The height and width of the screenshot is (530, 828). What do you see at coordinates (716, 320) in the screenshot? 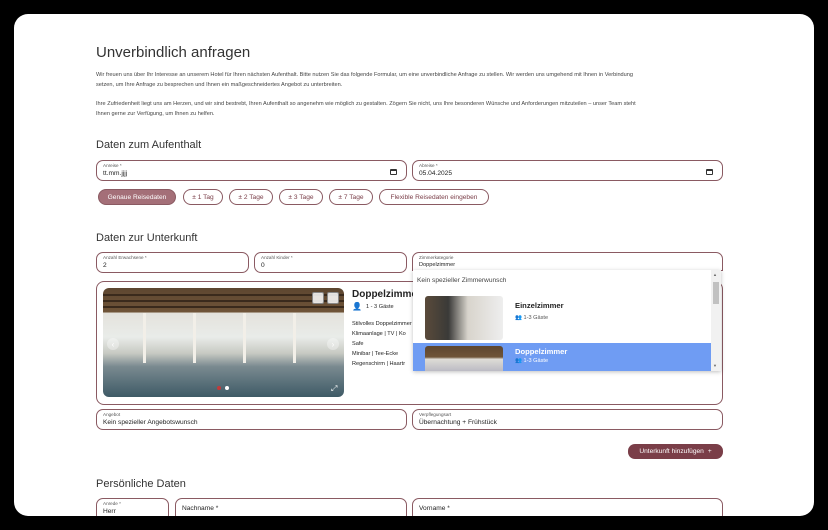
I see `dropdown-scrollbar: ▲ ▼` at bounding box center [716, 320].